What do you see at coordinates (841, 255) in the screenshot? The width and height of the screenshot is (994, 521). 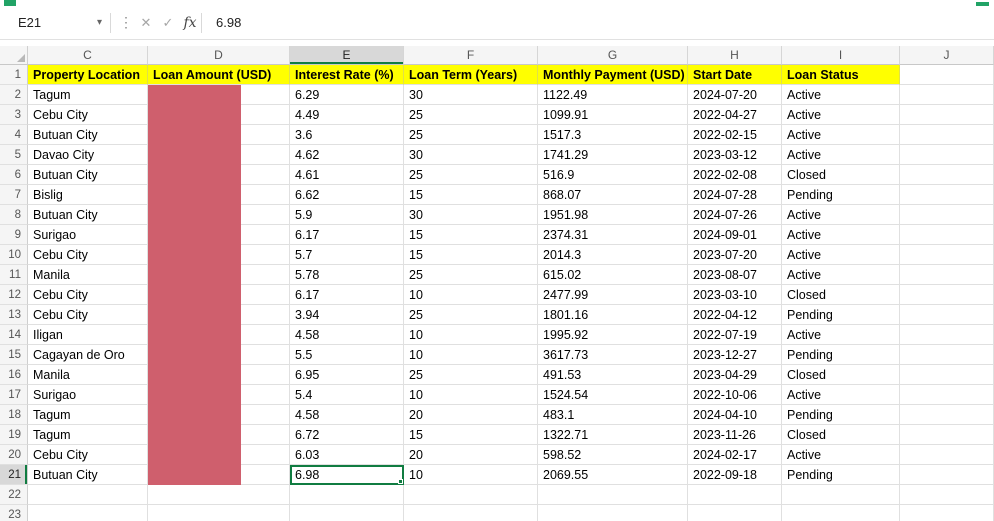 I see `cell-I10: Active` at bounding box center [841, 255].